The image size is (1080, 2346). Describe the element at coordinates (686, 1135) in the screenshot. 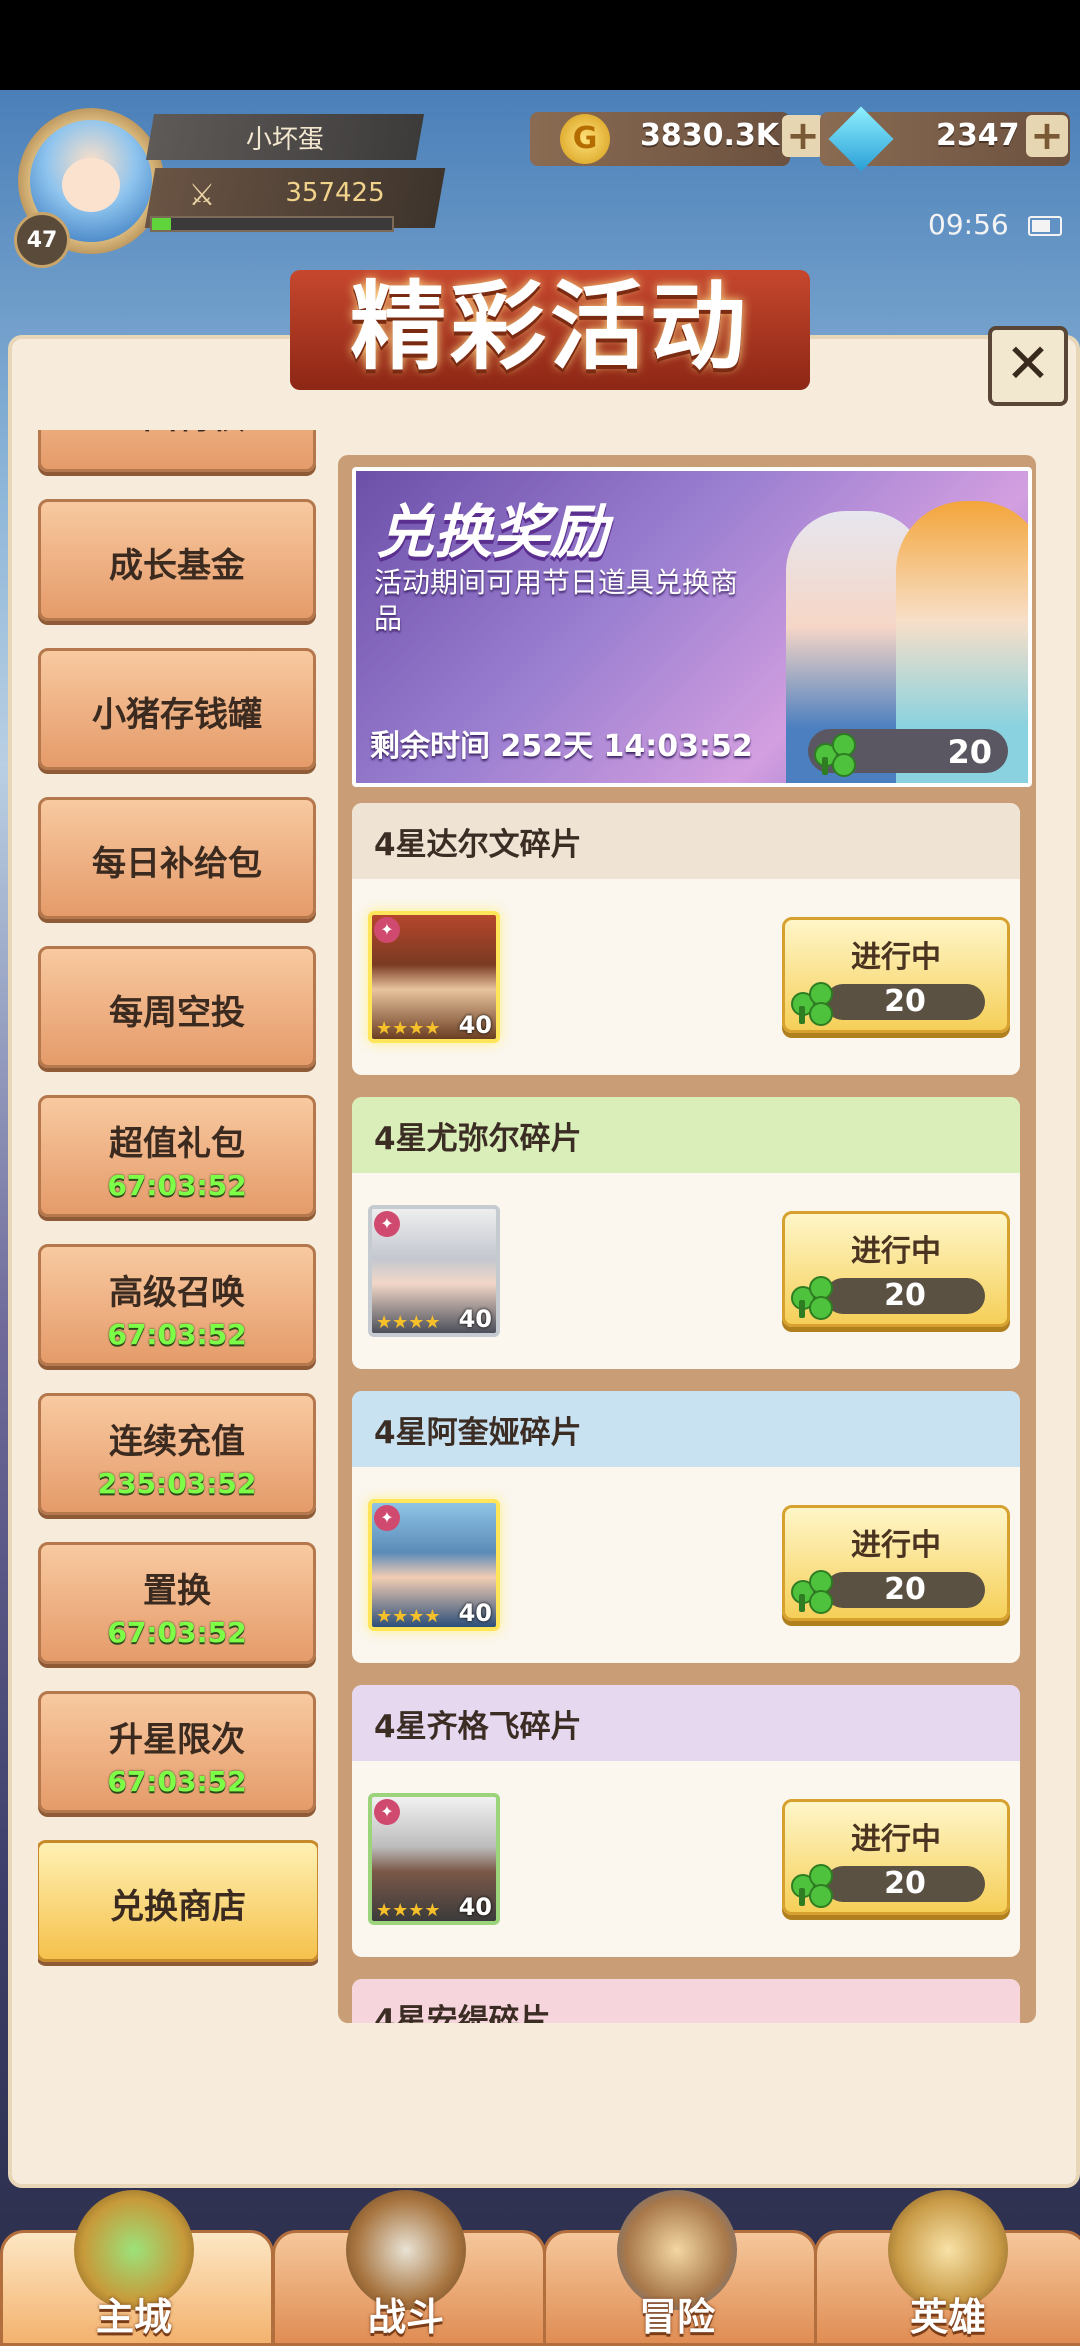

I see `exchange-item-title: 4星尤弥尔碎片` at that location.